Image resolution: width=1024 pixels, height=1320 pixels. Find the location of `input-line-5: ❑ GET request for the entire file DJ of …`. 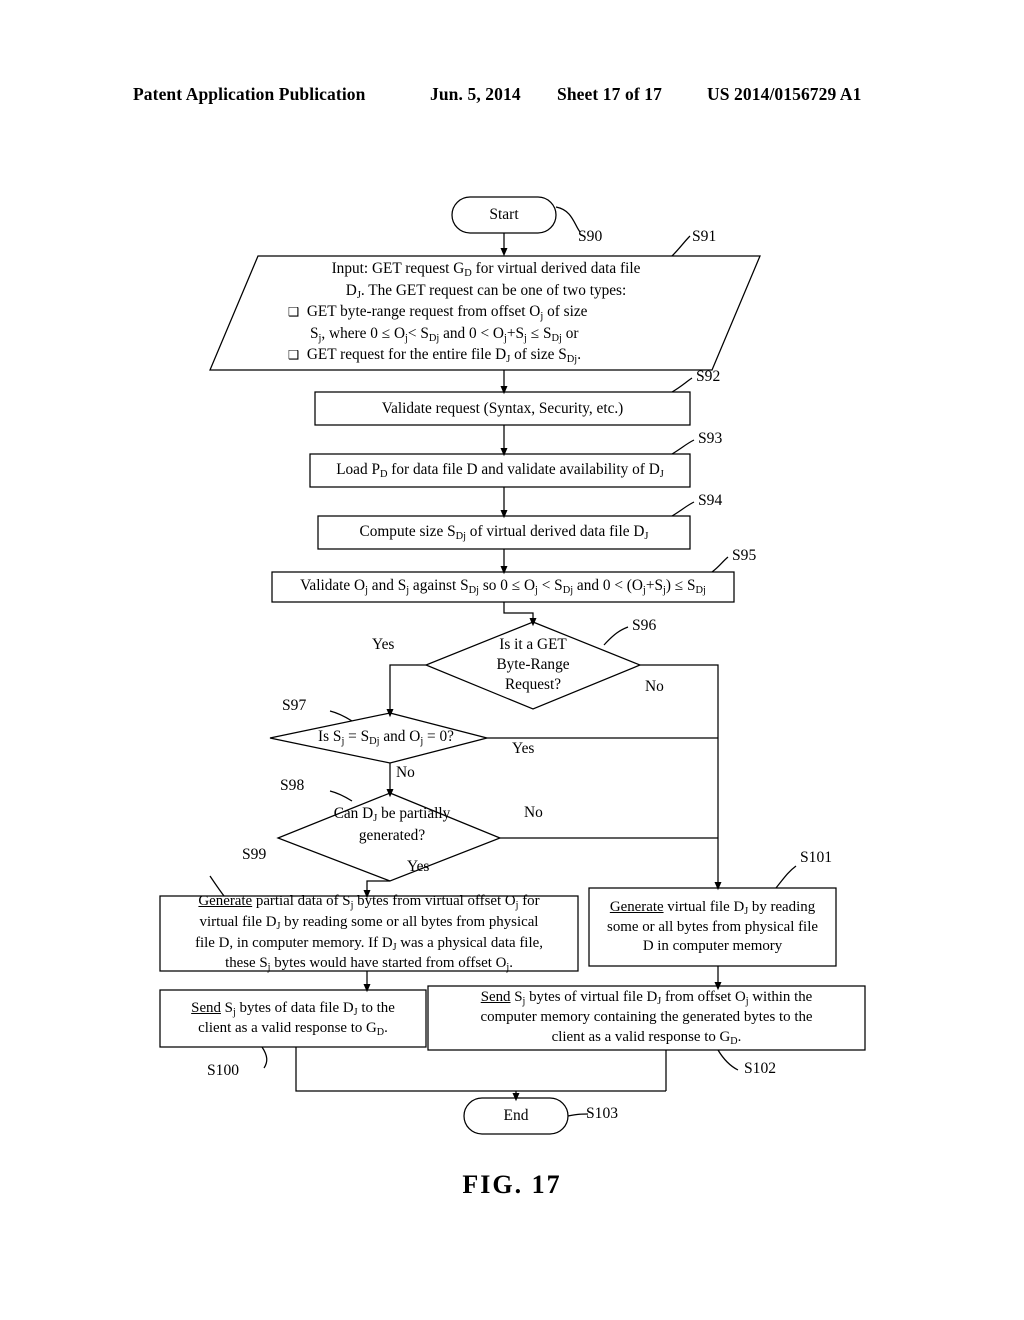

input-line-5: ❑ GET request for the entire file DJ of … is located at coordinates (435, 356).